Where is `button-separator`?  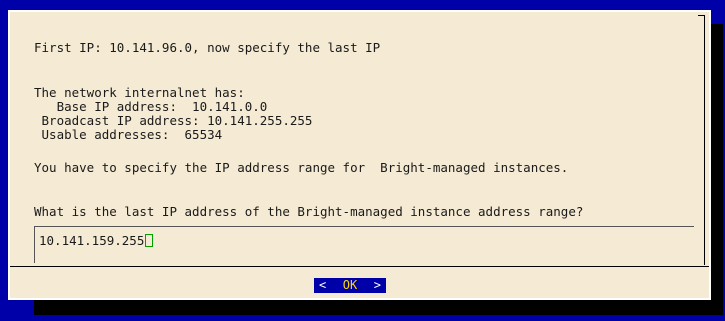
button-separator is located at coordinates (359, 266).